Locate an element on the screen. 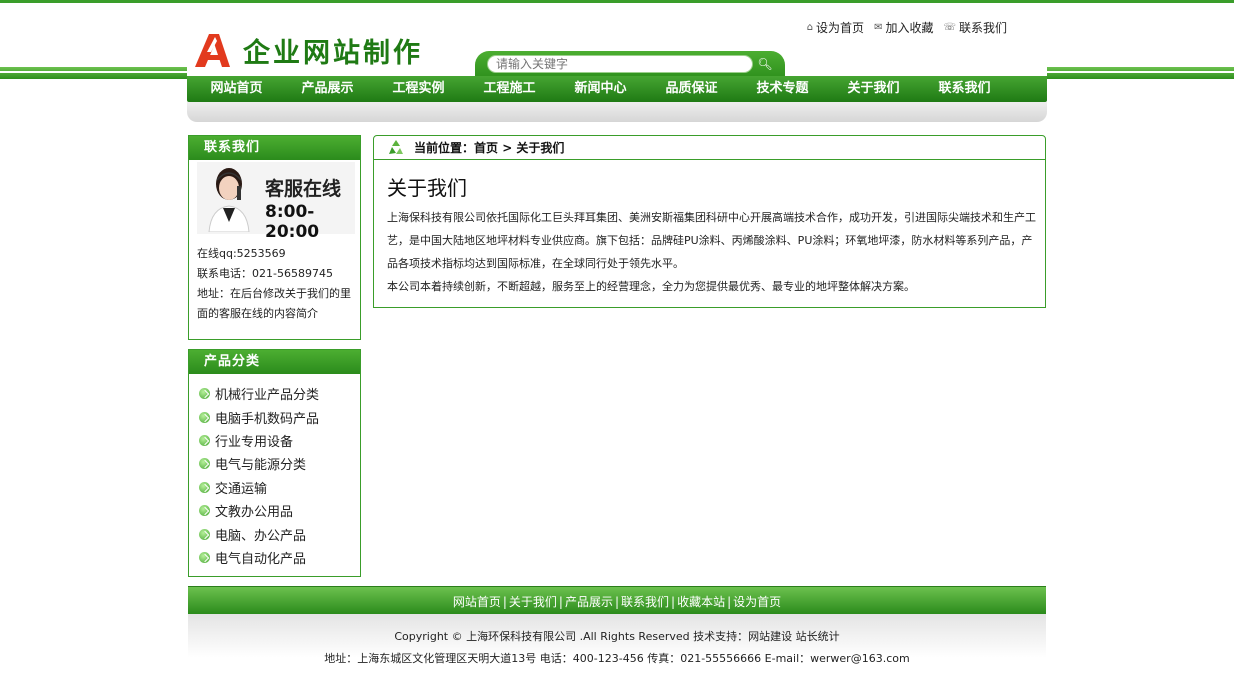 The width and height of the screenshot is (1234, 676). footer-link-bookmark: 收藏本站 is located at coordinates (701, 602).